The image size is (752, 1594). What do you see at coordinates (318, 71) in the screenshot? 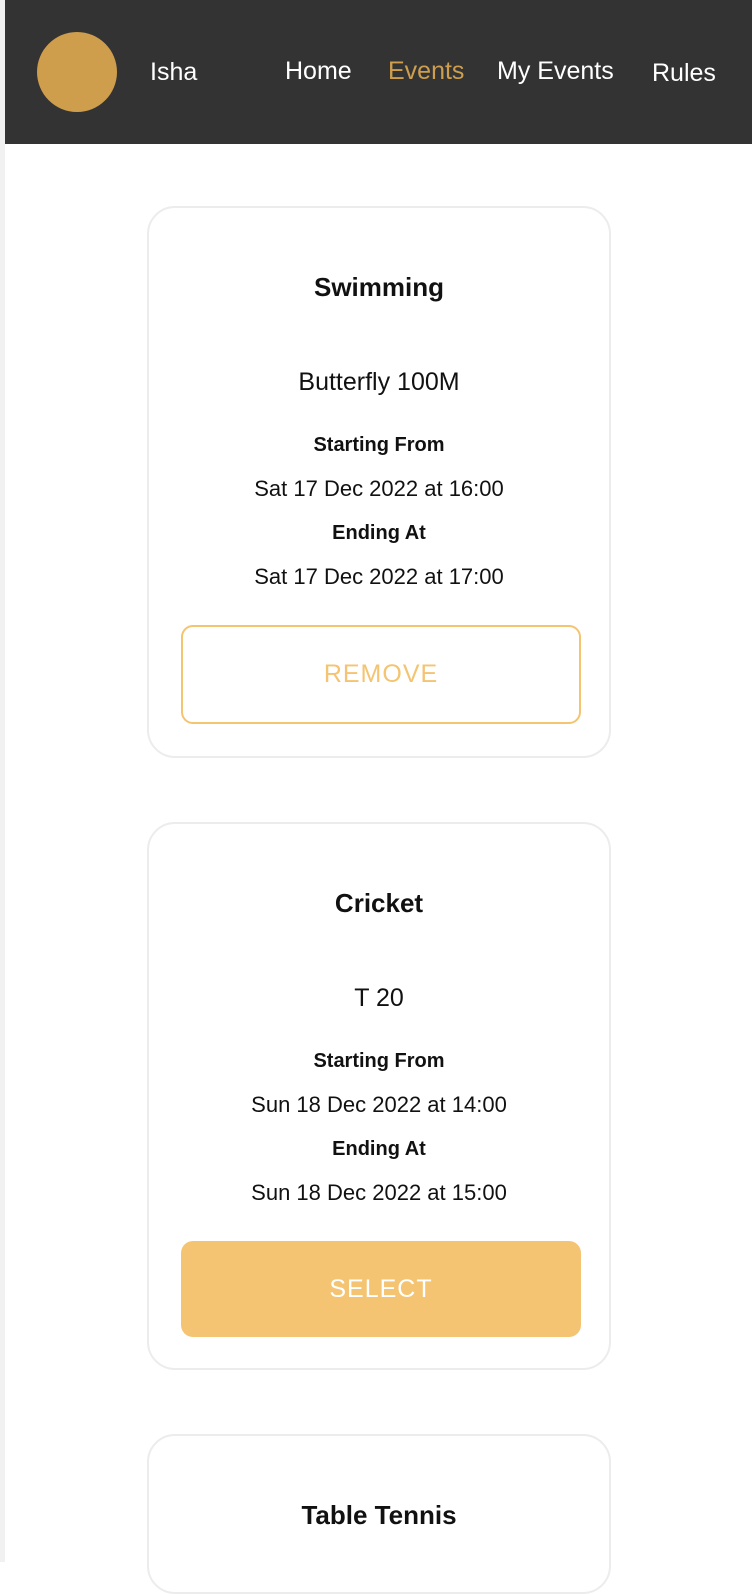
I see `nav-home-link: Home` at bounding box center [318, 71].